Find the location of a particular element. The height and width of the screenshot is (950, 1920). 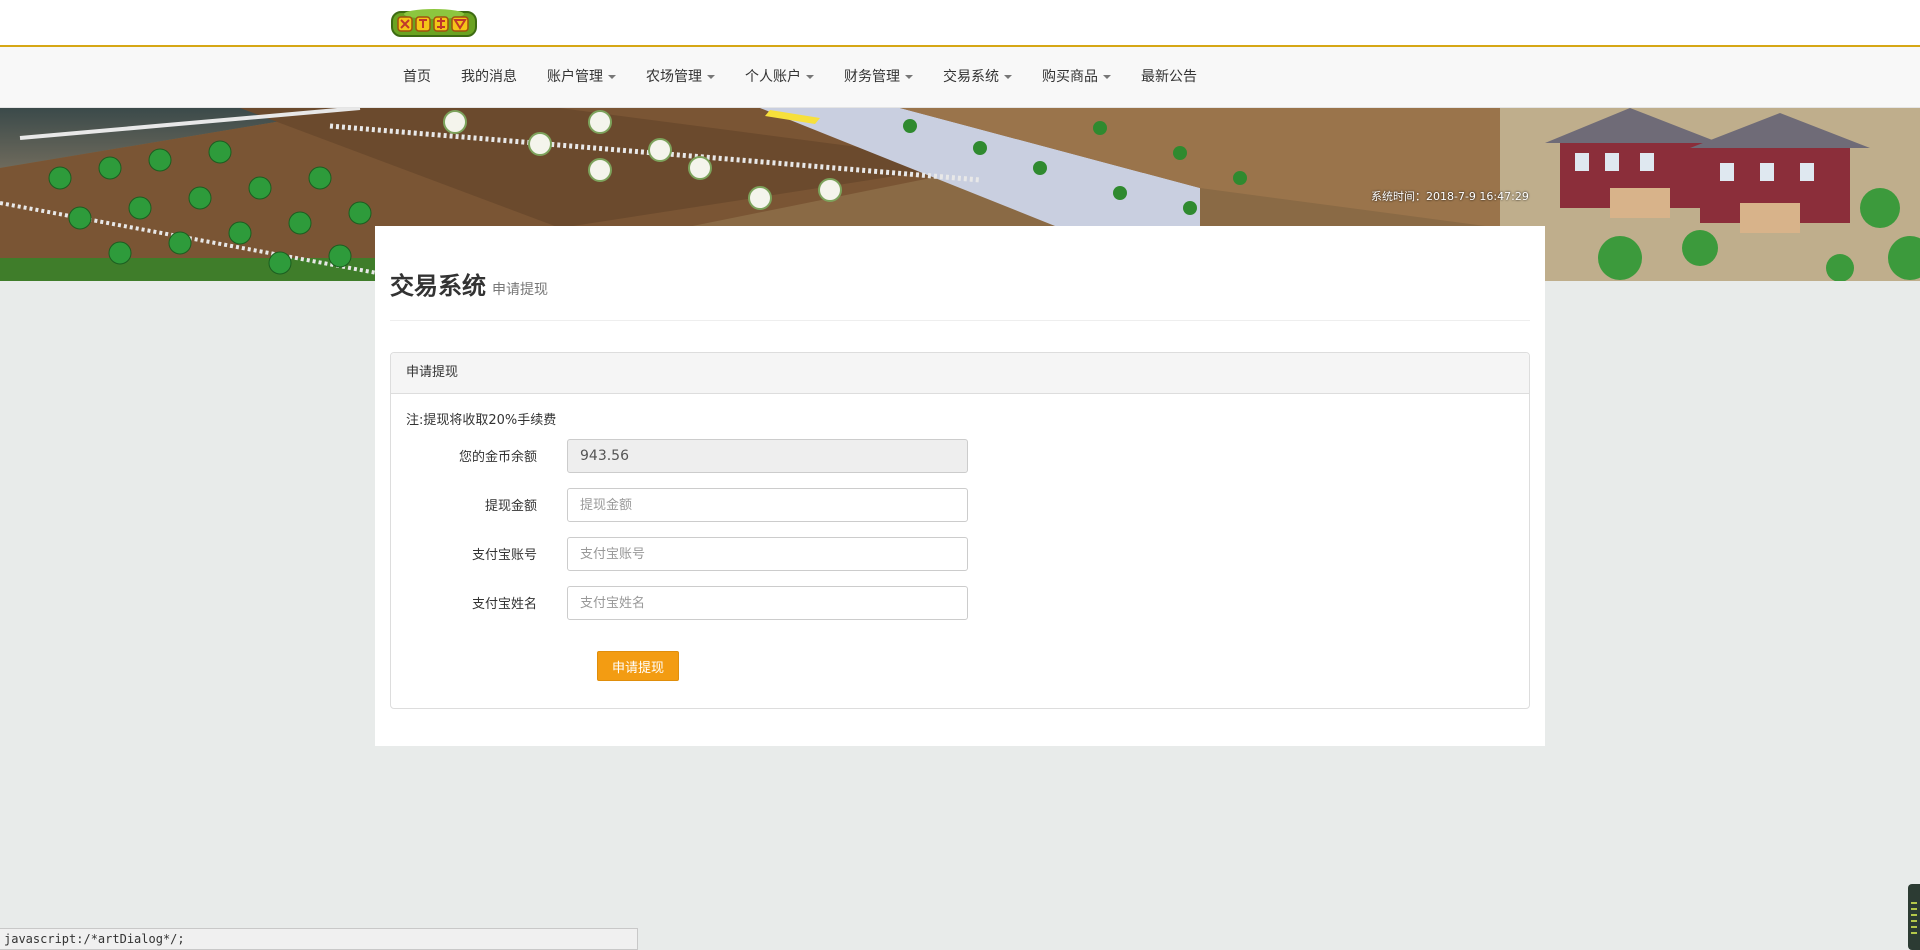

amount-label: 提现金额 is located at coordinates (510, 506).